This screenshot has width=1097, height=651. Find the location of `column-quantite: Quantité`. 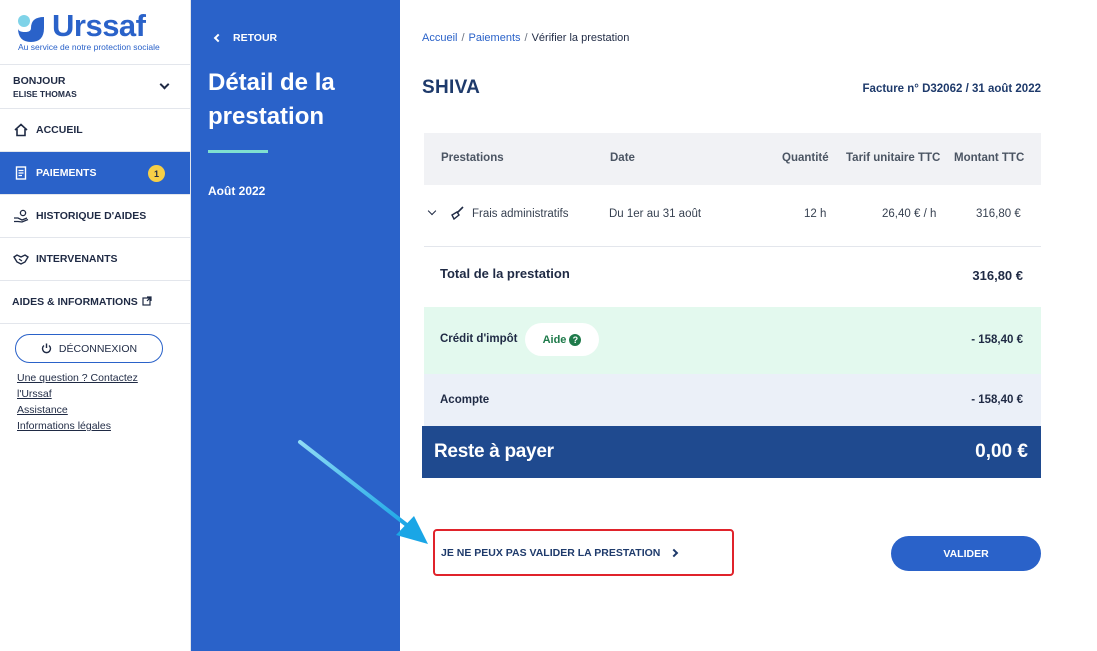

column-quantite: Quantité is located at coordinates (805, 158).